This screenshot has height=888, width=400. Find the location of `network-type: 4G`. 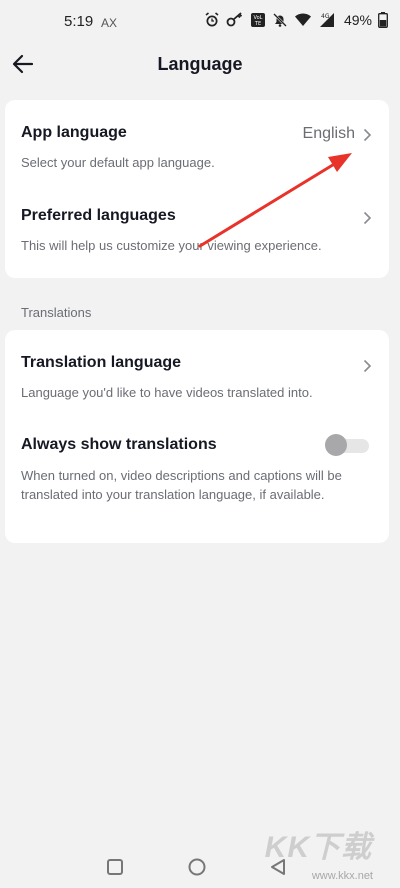

network-type: 4G is located at coordinates (325, 16).